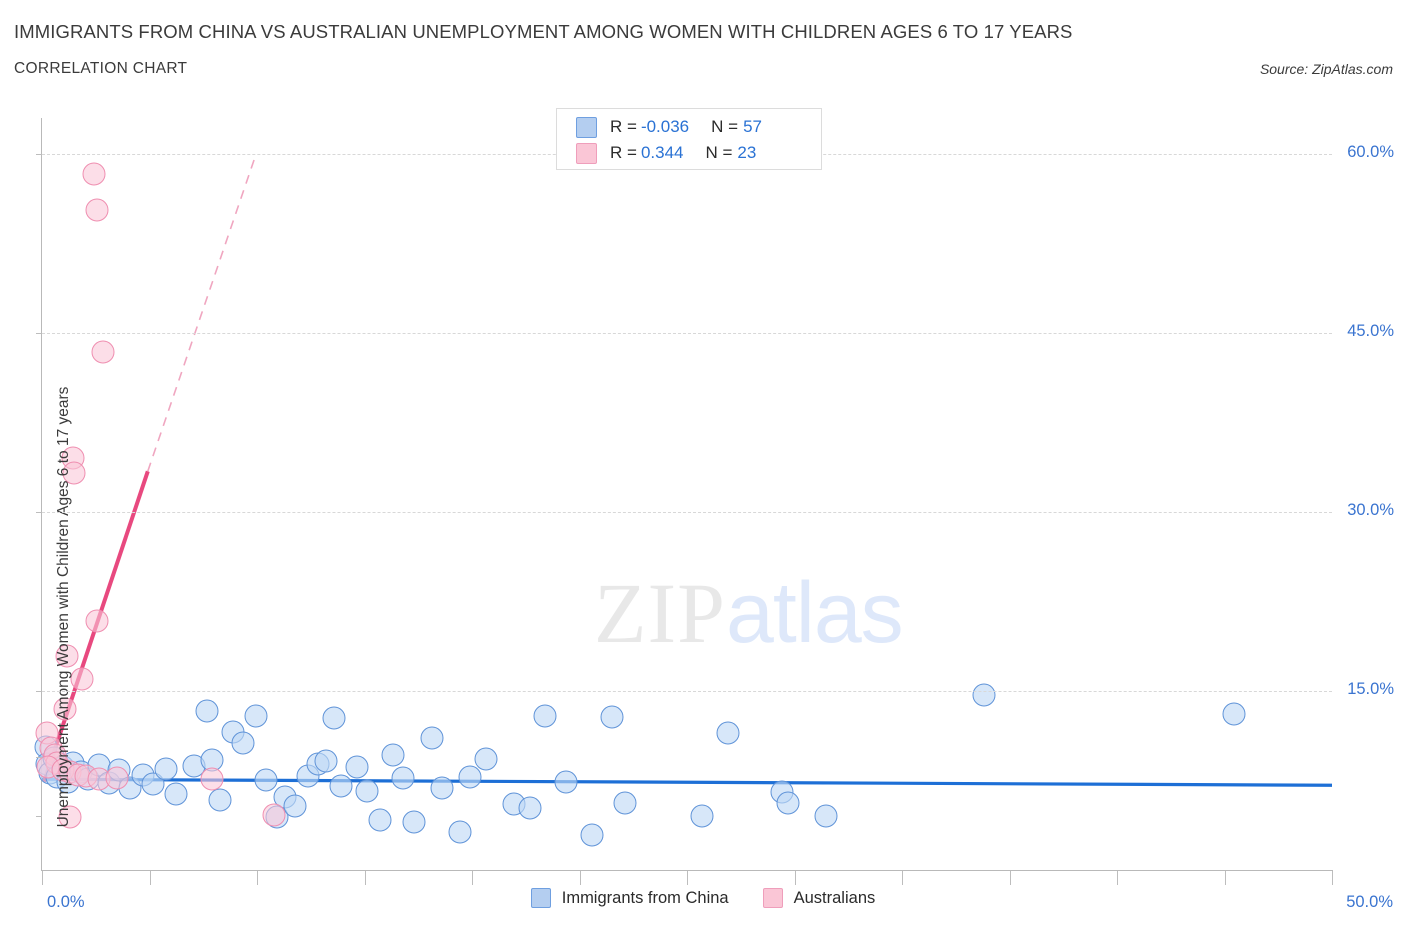 The height and width of the screenshot is (930, 1406). Describe the element at coordinates (1326, 69) in the screenshot. I see `source-label: Source: ZipAtlas.com` at that location.